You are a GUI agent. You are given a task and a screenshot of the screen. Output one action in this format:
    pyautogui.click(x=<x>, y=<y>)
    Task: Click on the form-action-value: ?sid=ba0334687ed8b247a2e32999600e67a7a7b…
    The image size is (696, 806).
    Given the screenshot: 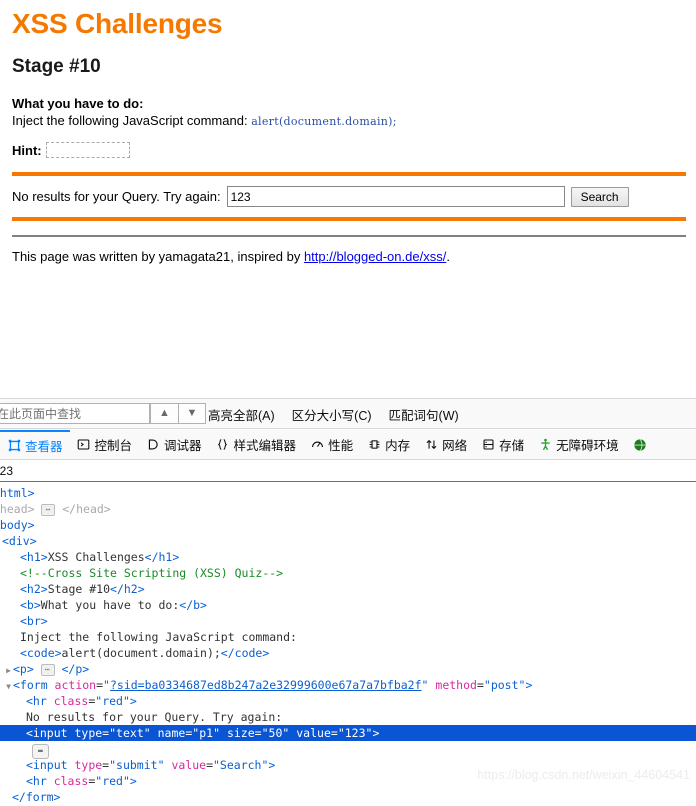 What is the action you would take?
    pyautogui.click(x=266, y=685)
    